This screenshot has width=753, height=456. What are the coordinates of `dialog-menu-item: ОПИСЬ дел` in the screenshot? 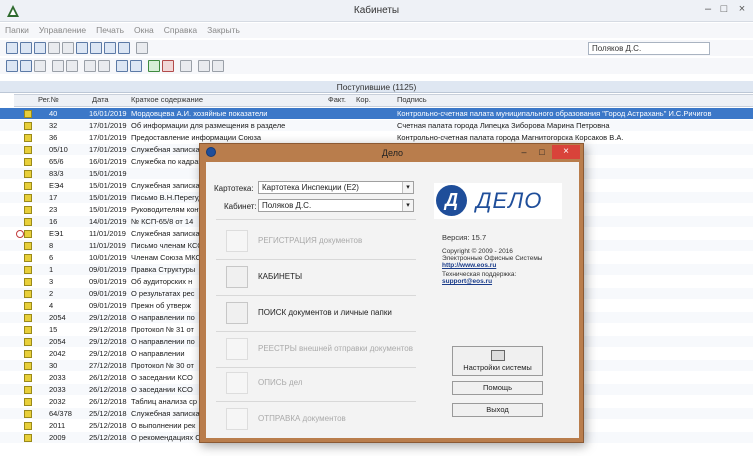 It's located at (326, 384).